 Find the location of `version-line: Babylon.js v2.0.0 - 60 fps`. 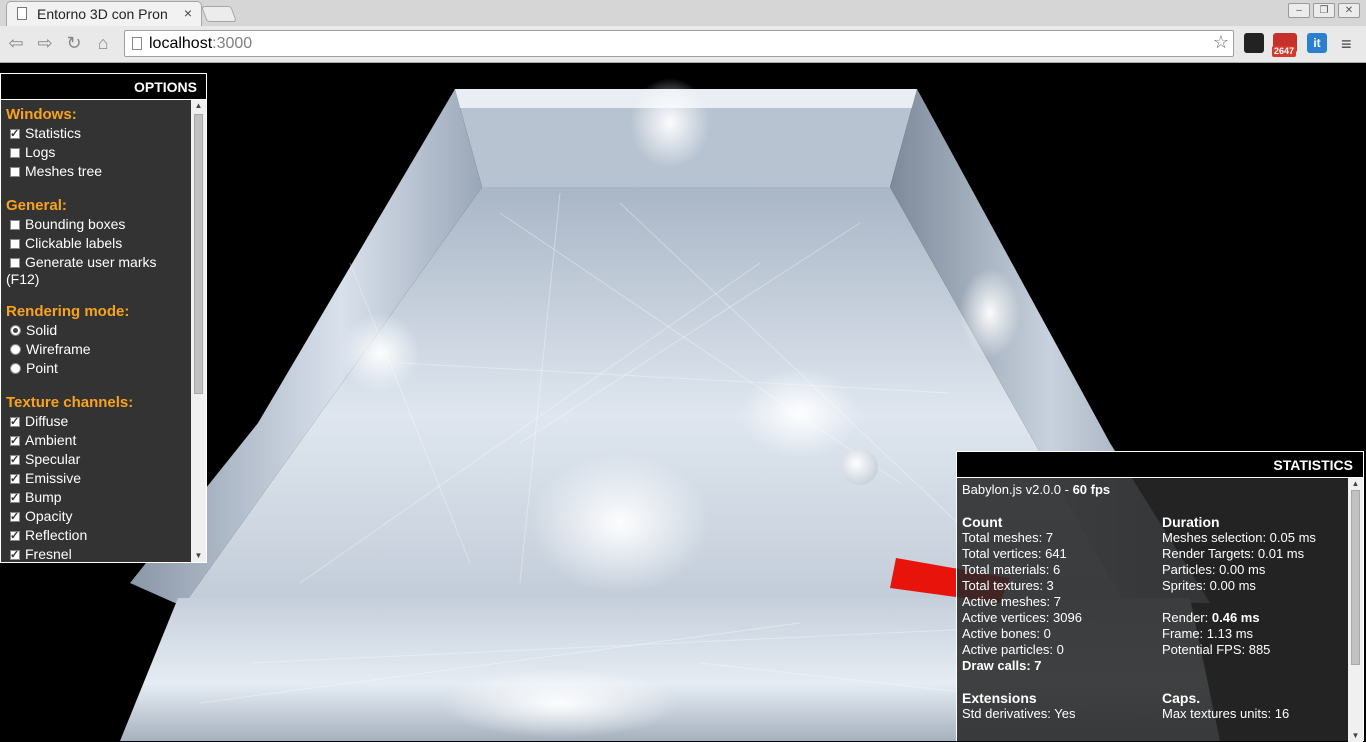

version-line: Babylon.js v2.0.0 - 60 fps is located at coordinates (1036, 489).